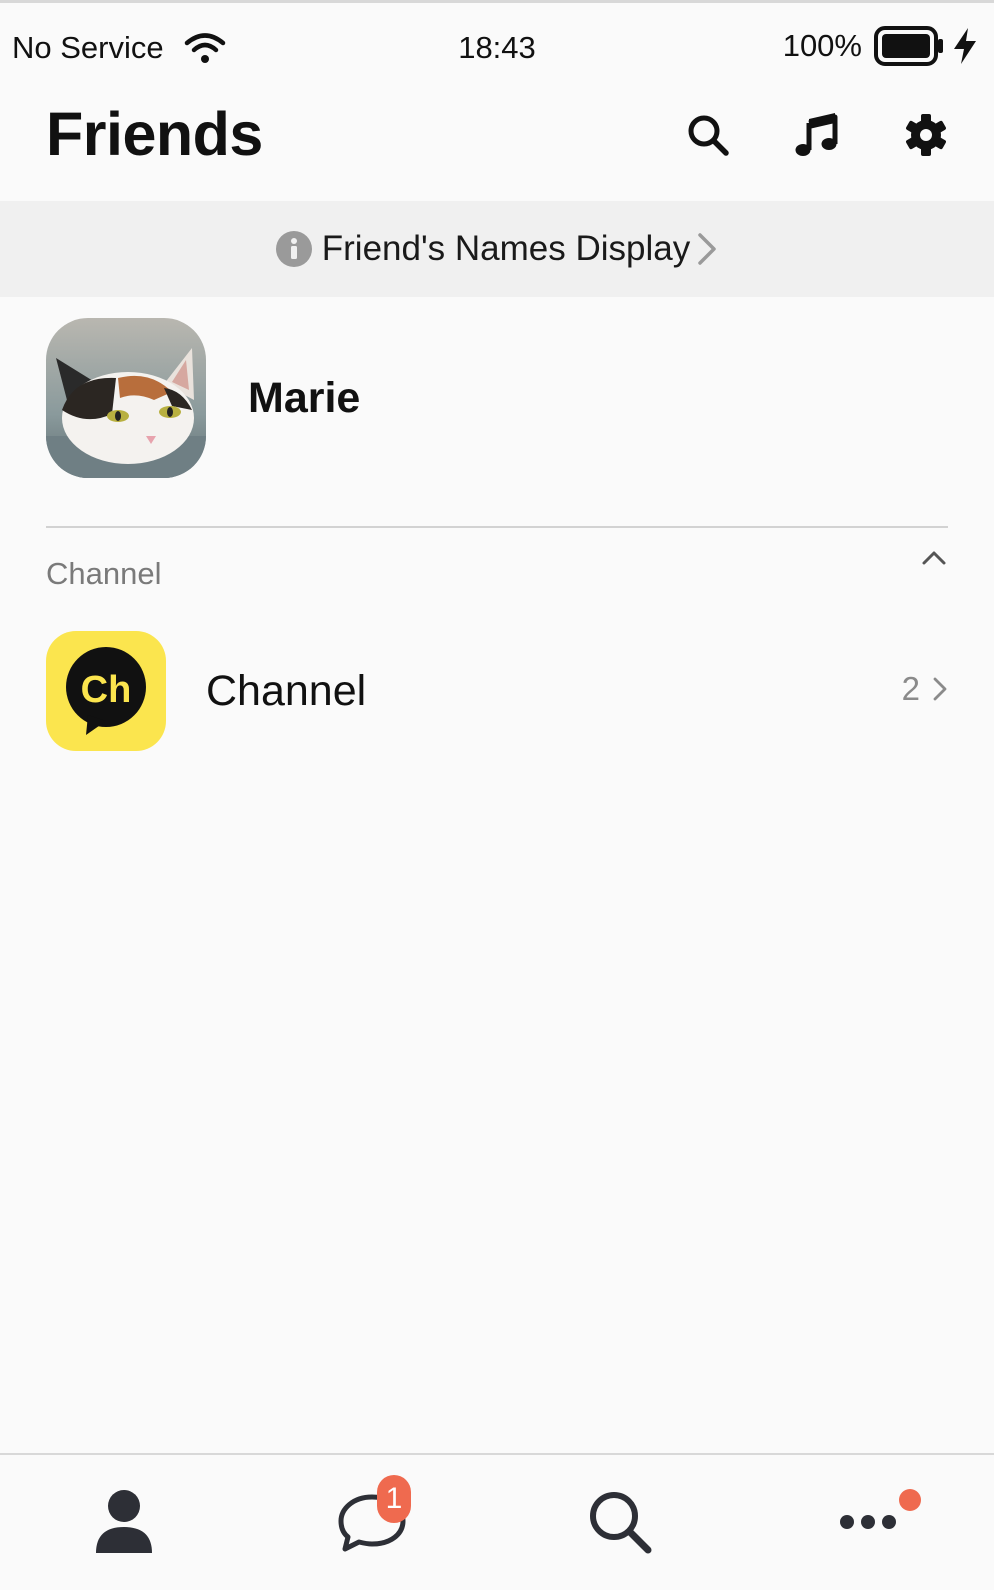 The height and width of the screenshot is (1590, 994). What do you see at coordinates (126, 398) in the screenshot?
I see `avatar` at bounding box center [126, 398].